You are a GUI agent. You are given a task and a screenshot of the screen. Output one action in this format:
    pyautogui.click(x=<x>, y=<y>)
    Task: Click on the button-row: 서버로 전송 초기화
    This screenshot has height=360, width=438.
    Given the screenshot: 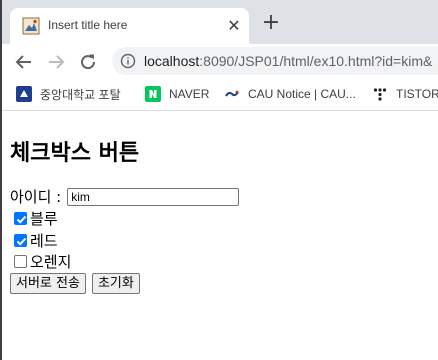 What is the action you would take?
    pyautogui.click(x=78, y=283)
    